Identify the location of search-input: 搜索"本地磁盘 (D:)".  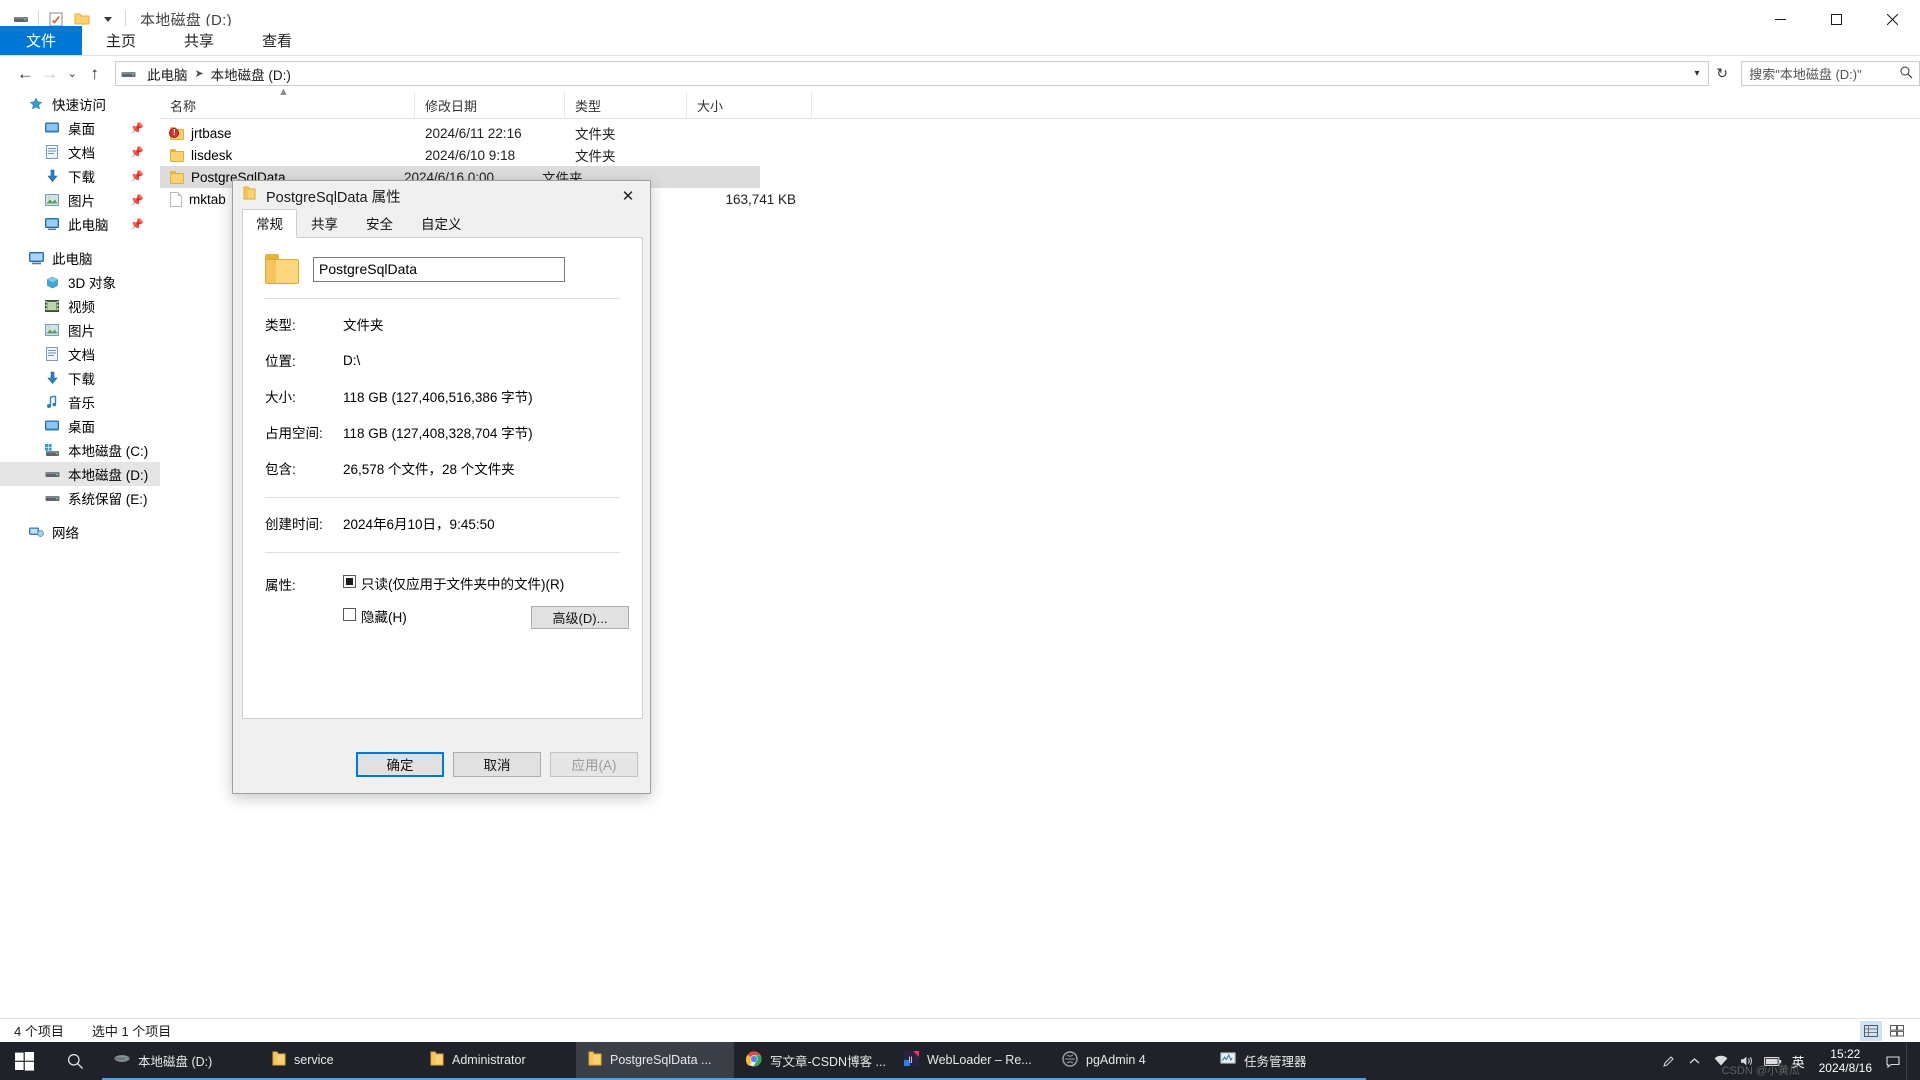
(1830, 73).